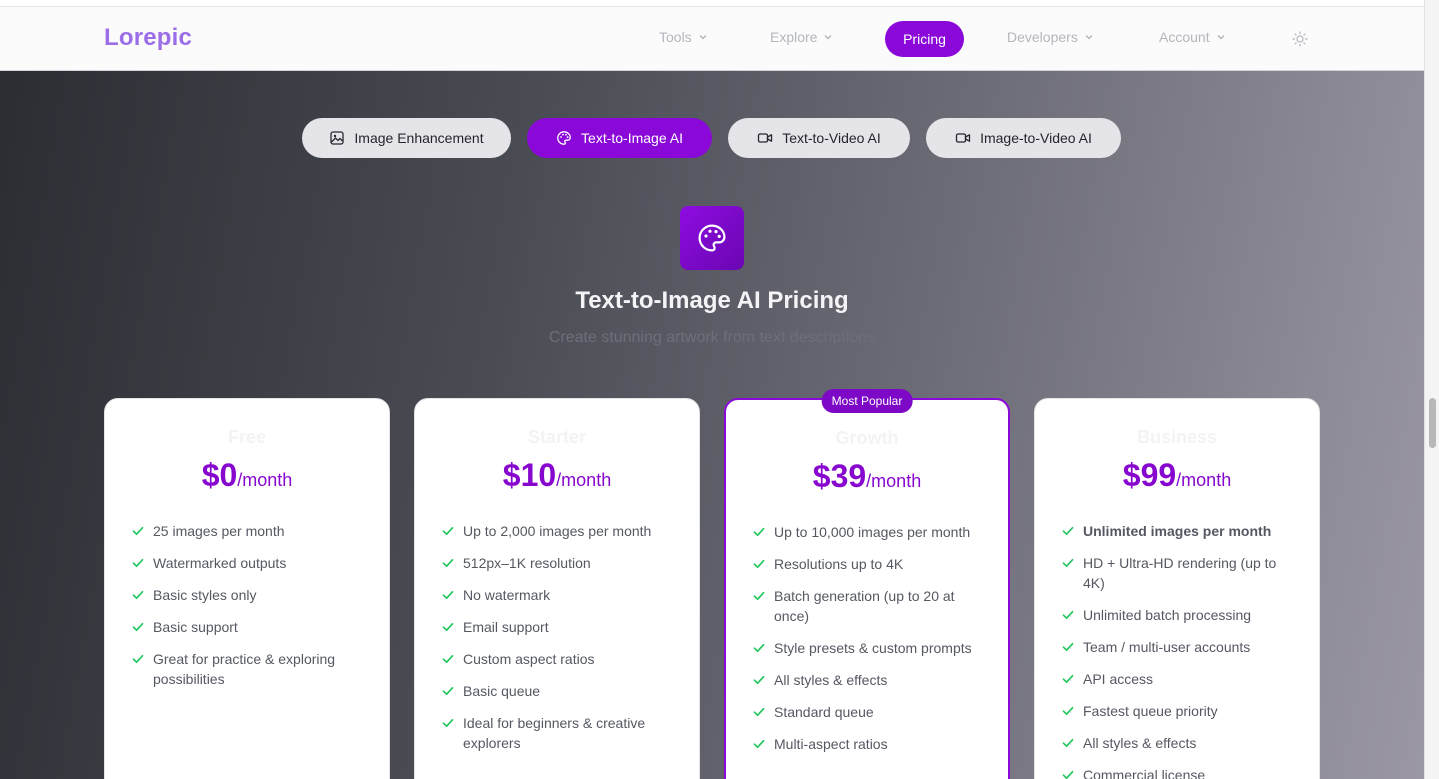  I want to click on feature-text: Resolutions up to 4K, so click(839, 564).